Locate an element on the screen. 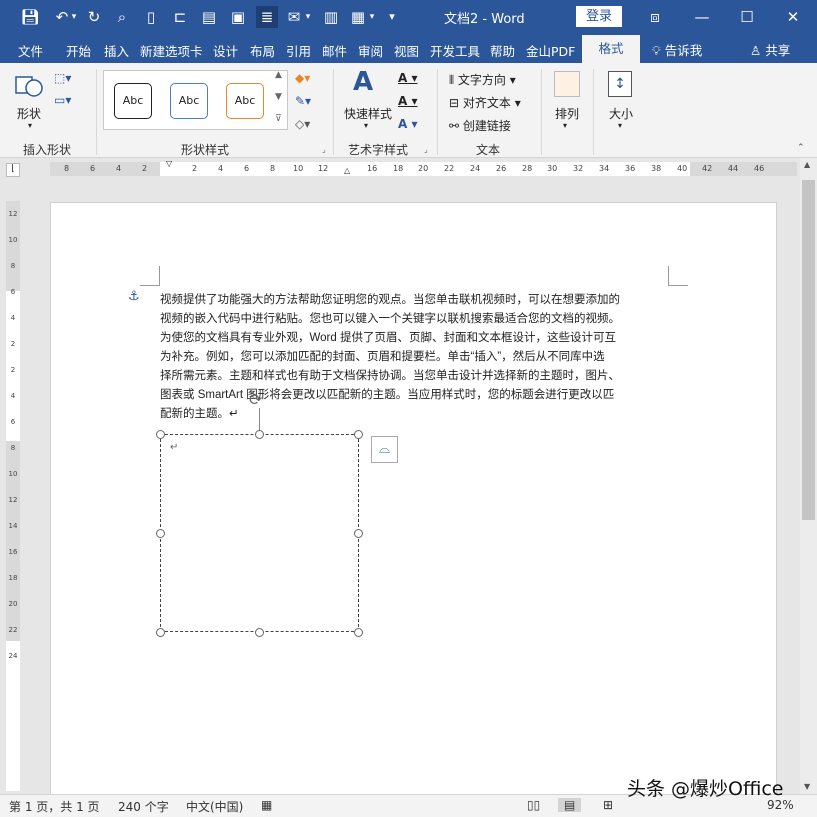  arrange-label: 排列 is located at coordinates (567, 113).